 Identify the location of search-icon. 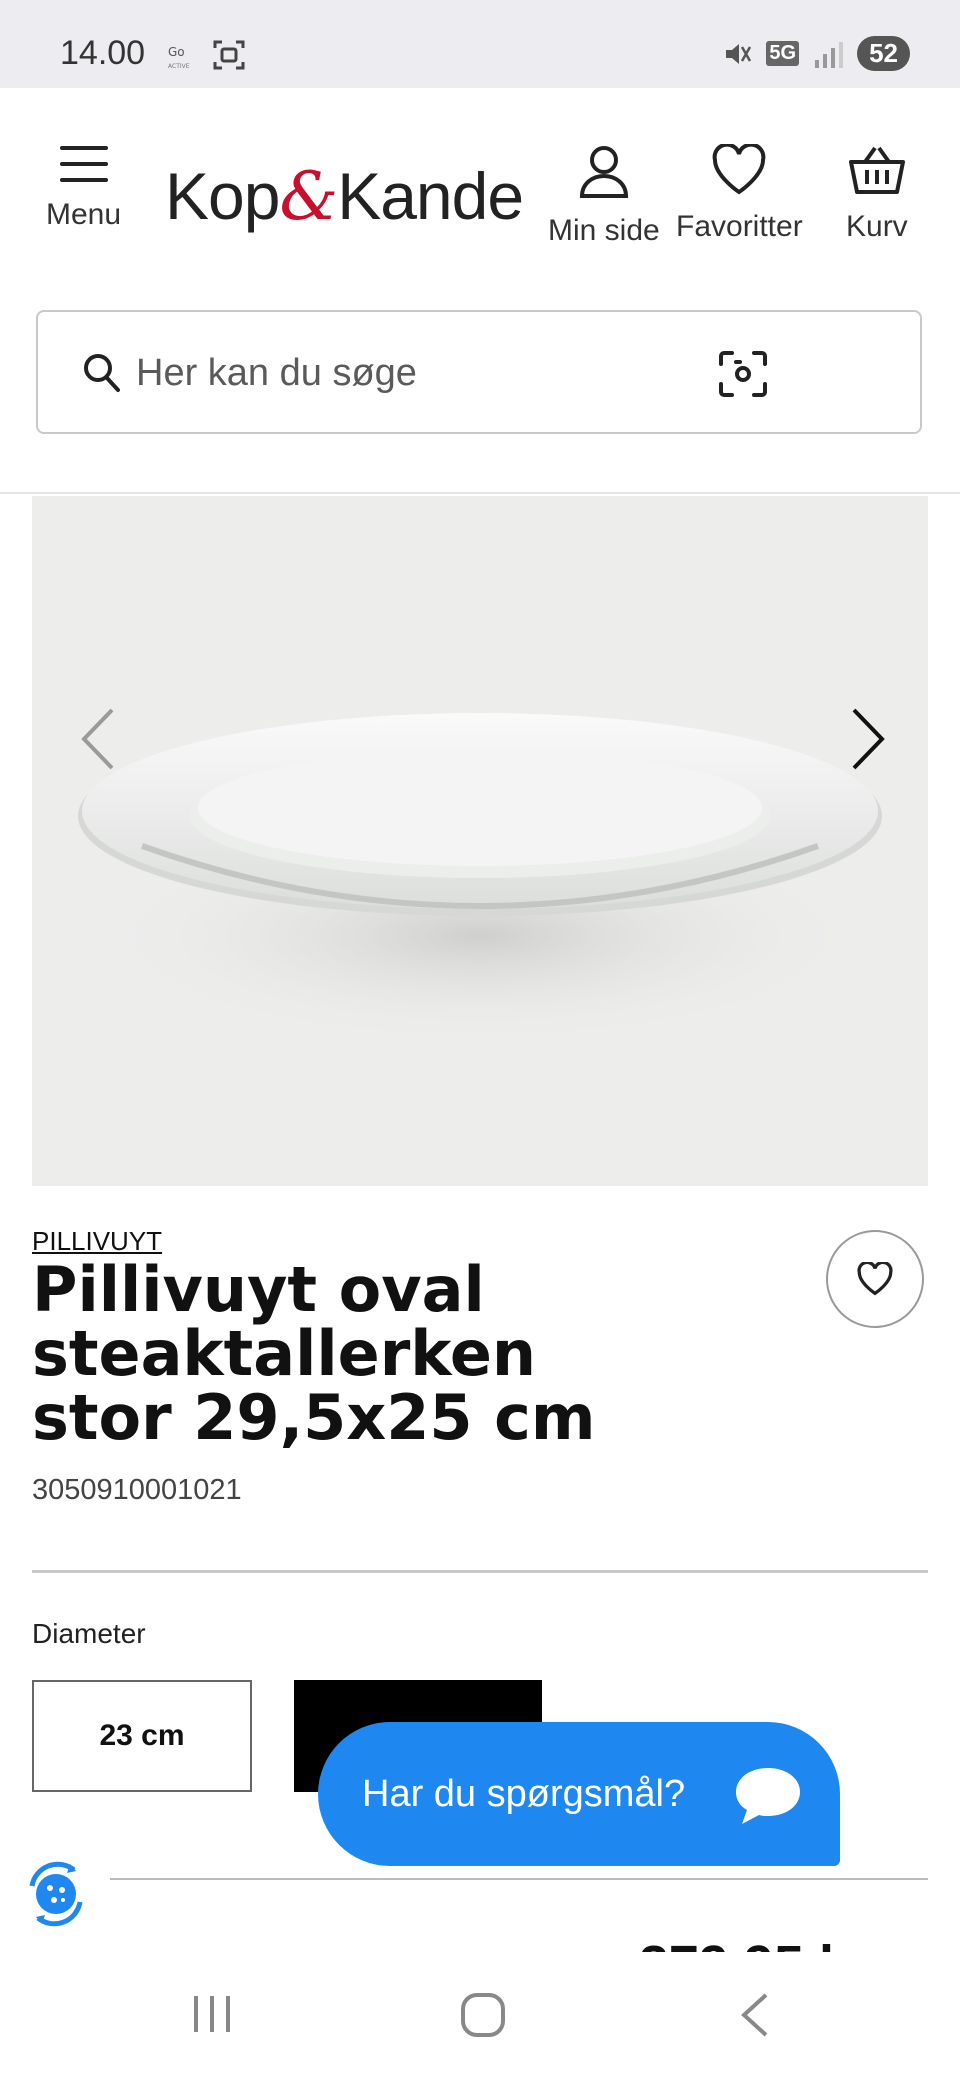
(102, 373).